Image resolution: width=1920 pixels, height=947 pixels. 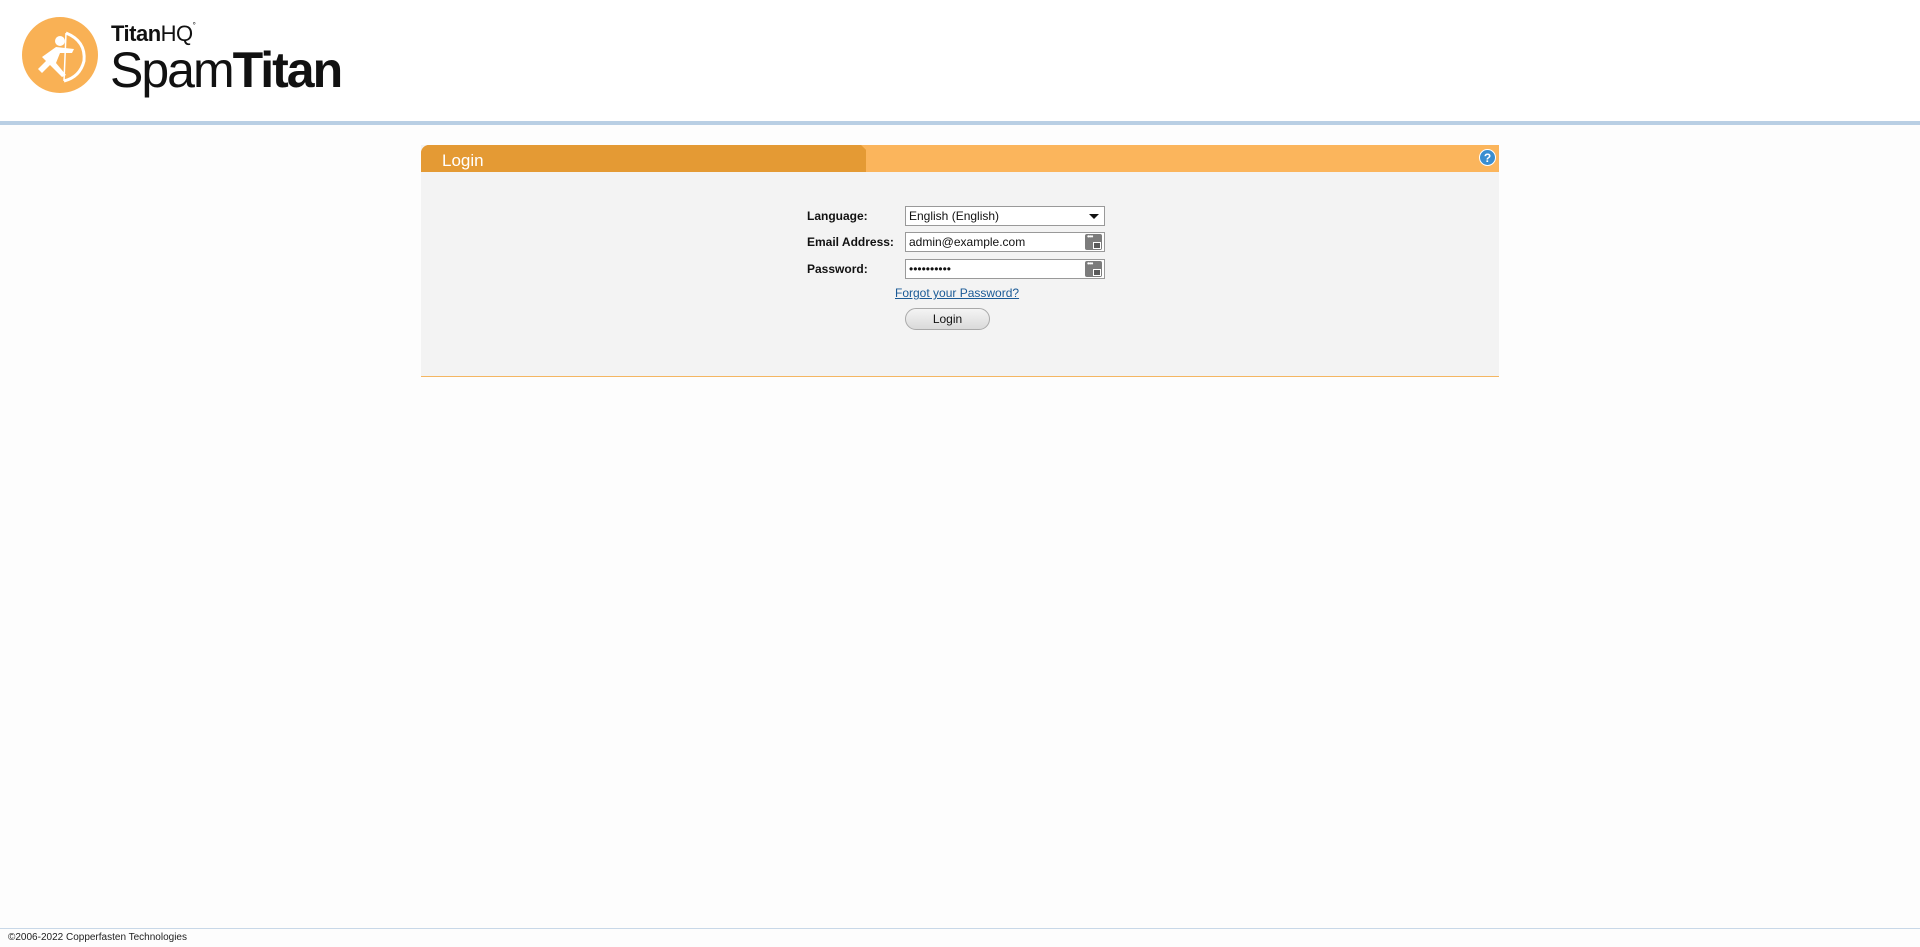 I want to click on password-value: ••••••••••, so click(x=930, y=269).